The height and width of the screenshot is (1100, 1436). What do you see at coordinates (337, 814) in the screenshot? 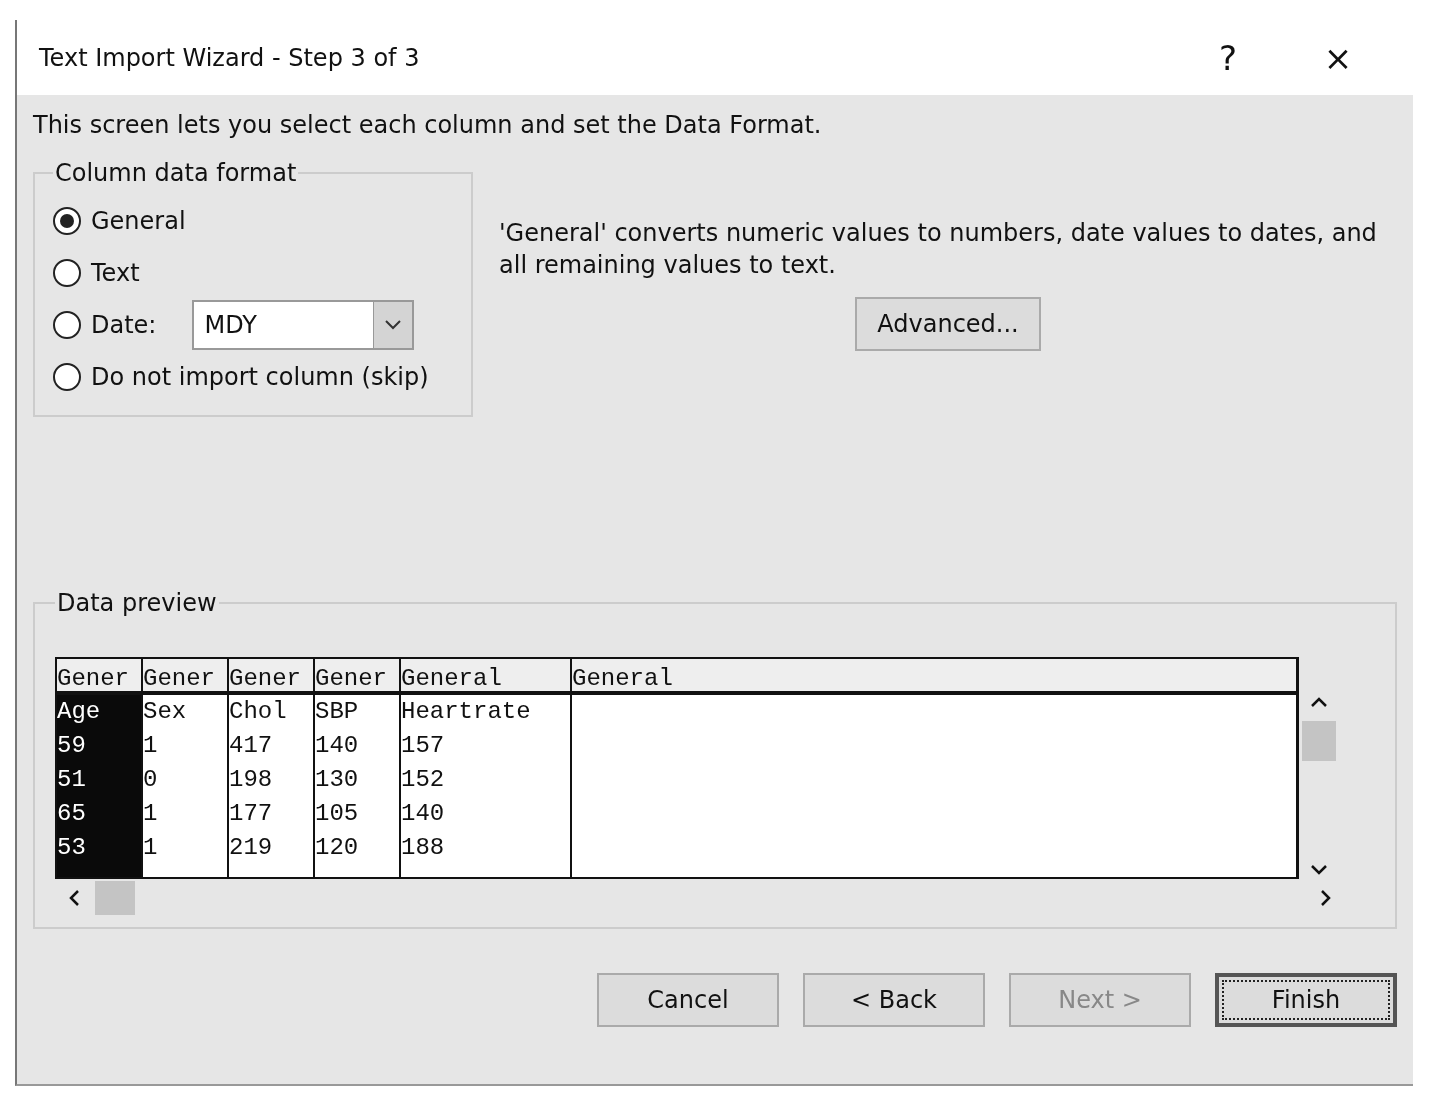
I see `table-cell-text: 105` at bounding box center [337, 814].